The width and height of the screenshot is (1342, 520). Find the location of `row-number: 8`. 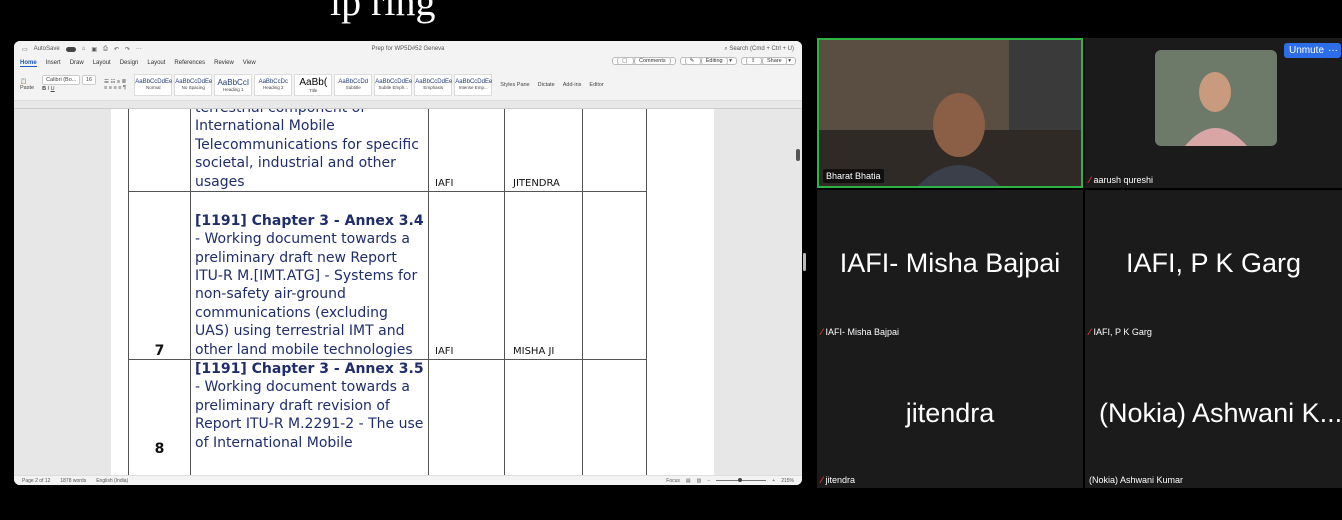

row-number: 8 is located at coordinates (159, 417).